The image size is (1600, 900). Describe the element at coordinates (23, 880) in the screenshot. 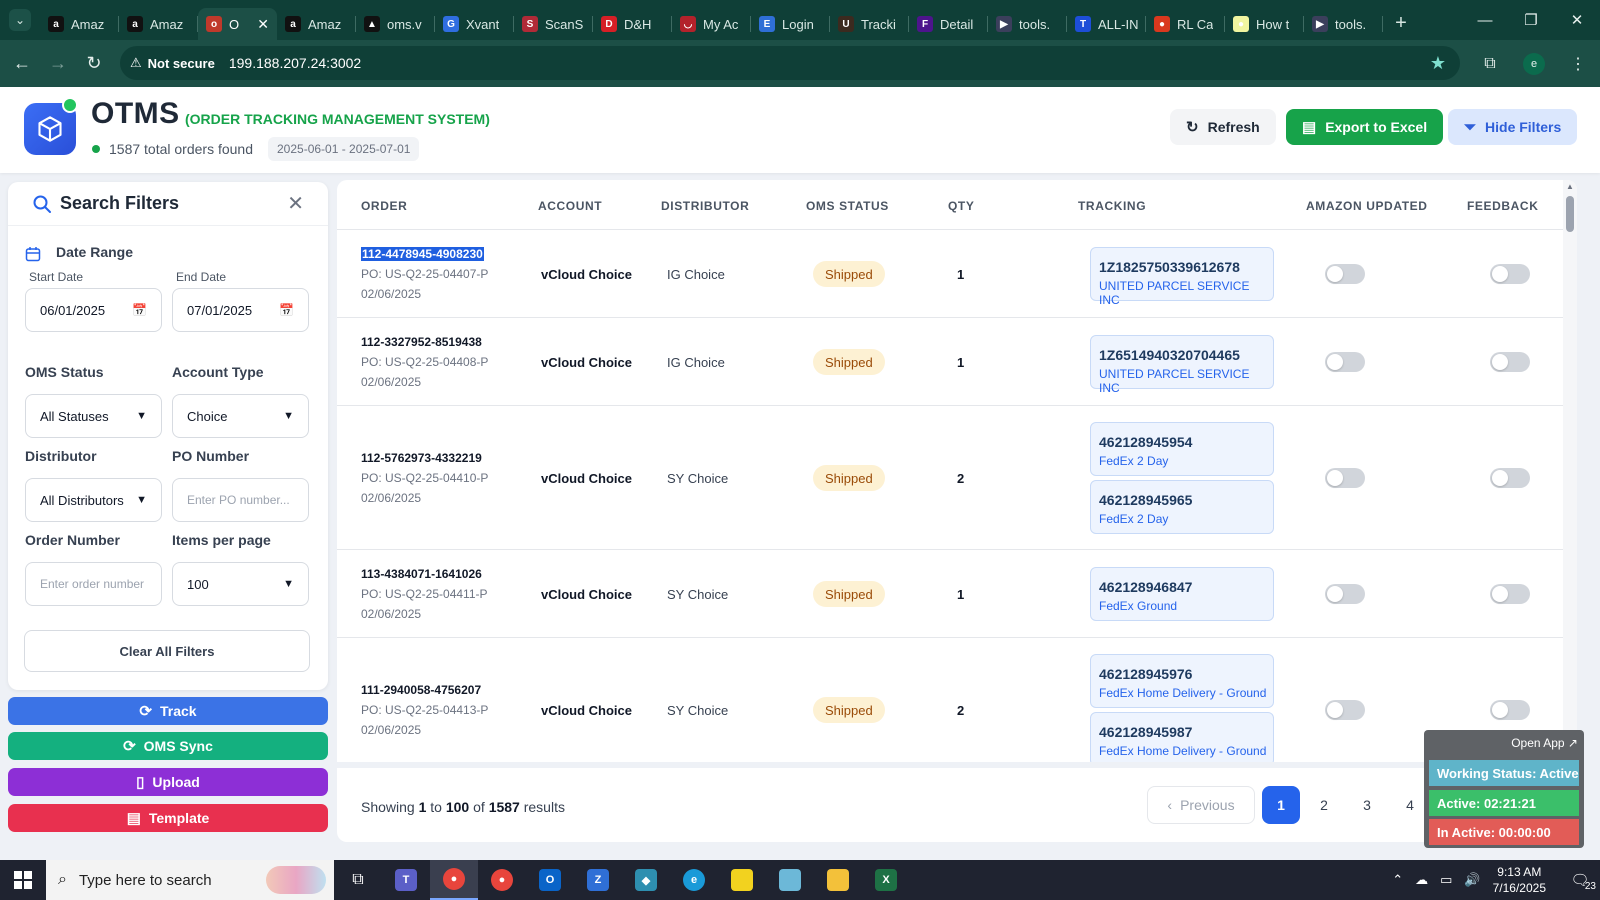

I see `start-button` at that location.